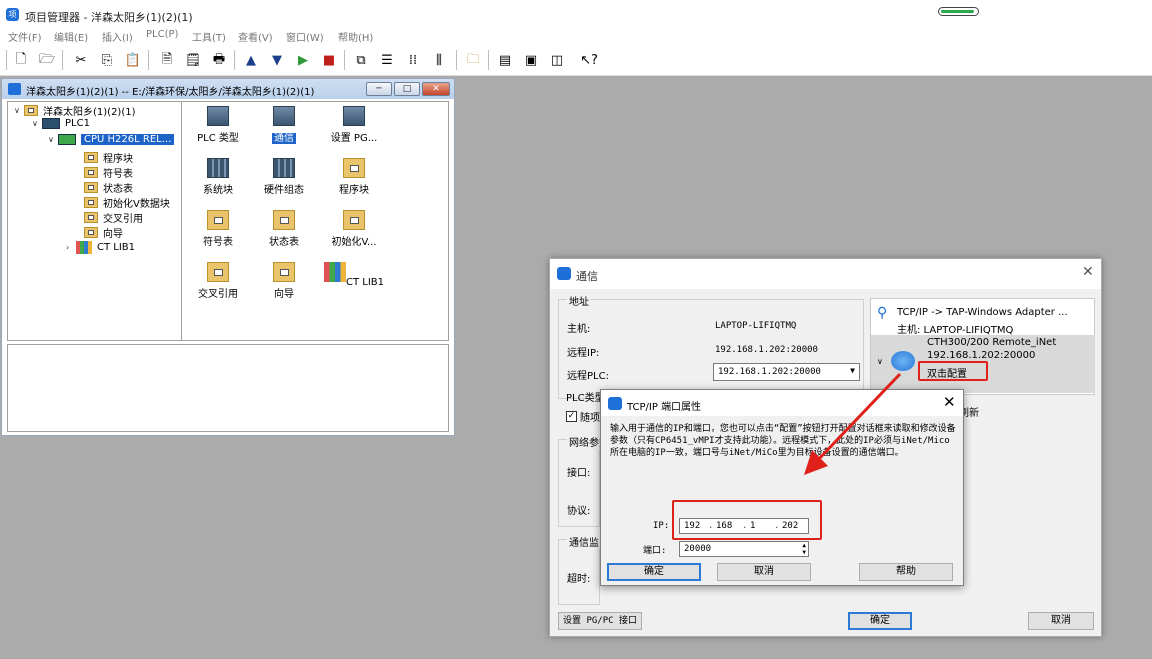 The image size is (1152, 659). I want to click on print-preview-icon: 🗎, so click(167, 60).